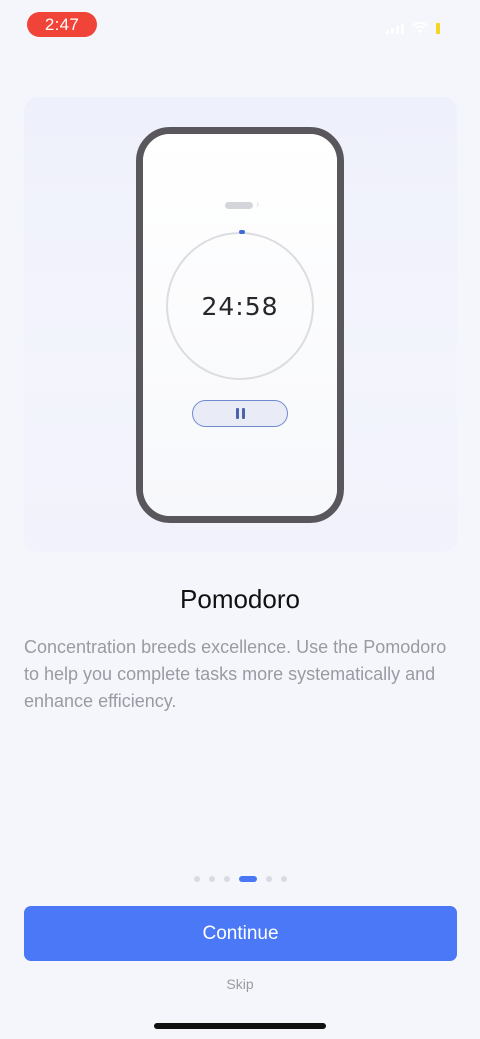 The width and height of the screenshot is (480, 1039). Describe the element at coordinates (438, 28) in the screenshot. I see `battery-icon` at that location.